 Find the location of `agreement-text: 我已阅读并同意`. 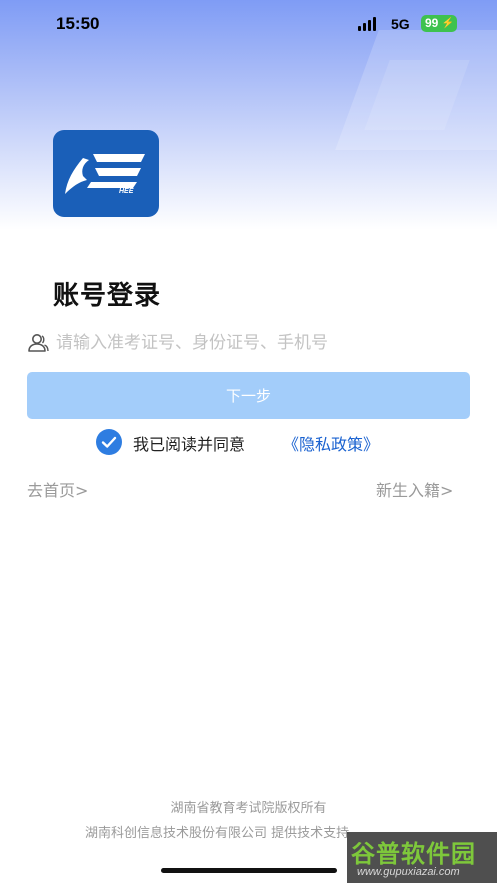

agreement-text: 我已阅读并同意 is located at coordinates (189, 444).